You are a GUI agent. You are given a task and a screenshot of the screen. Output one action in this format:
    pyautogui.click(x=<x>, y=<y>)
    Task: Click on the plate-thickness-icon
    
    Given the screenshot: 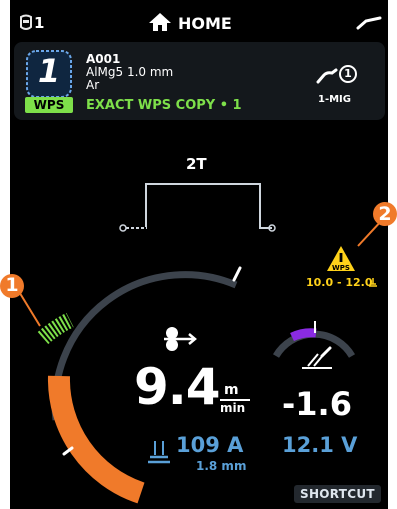 What is the action you would take?
    pyautogui.click(x=159, y=452)
    